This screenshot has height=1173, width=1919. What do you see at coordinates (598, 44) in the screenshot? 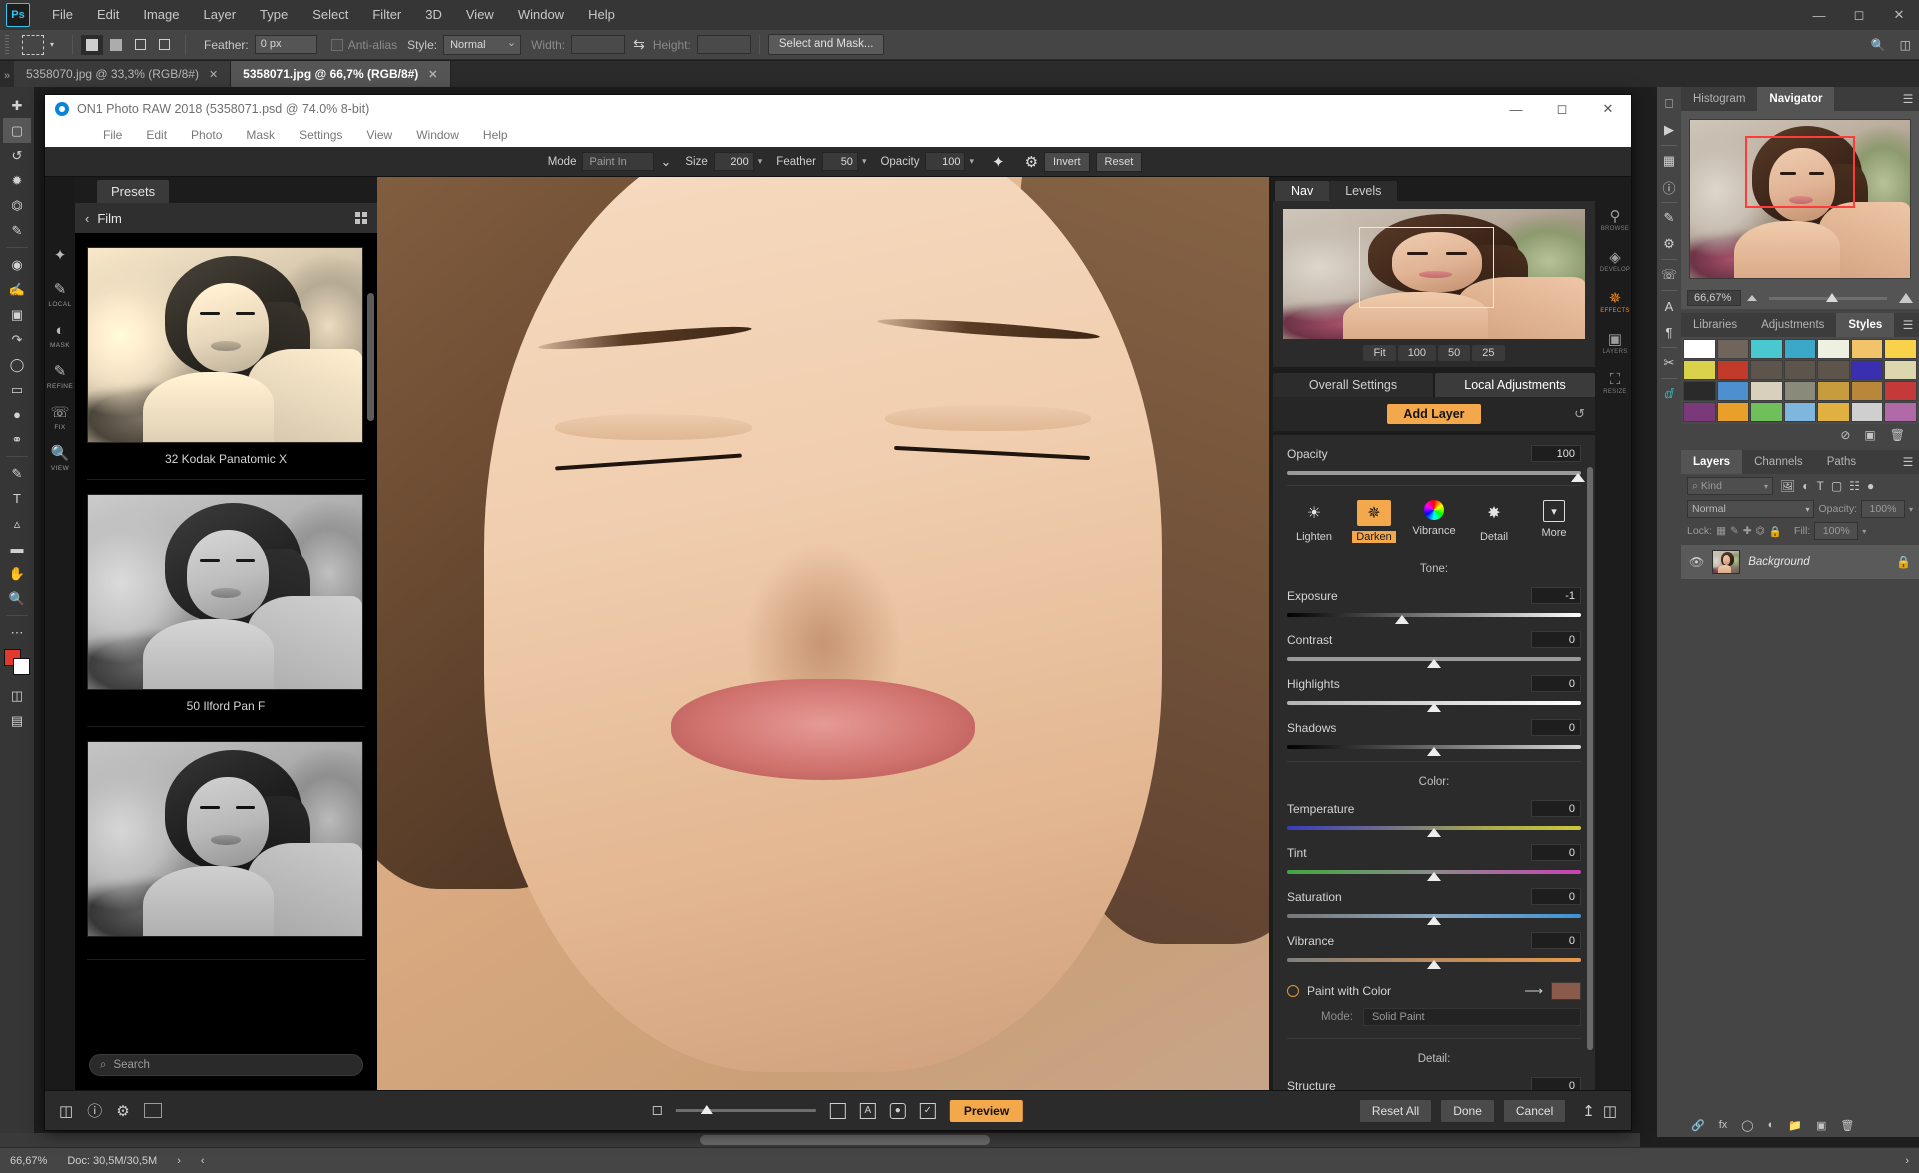
I see `width-input` at bounding box center [598, 44].